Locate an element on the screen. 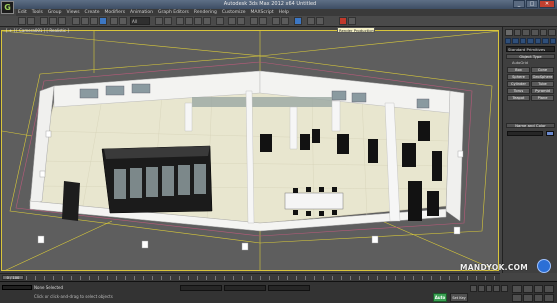 Image resolution: width=557 pixels, height=303 pixels. sphere-button: Sphere is located at coordinates (518, 77).